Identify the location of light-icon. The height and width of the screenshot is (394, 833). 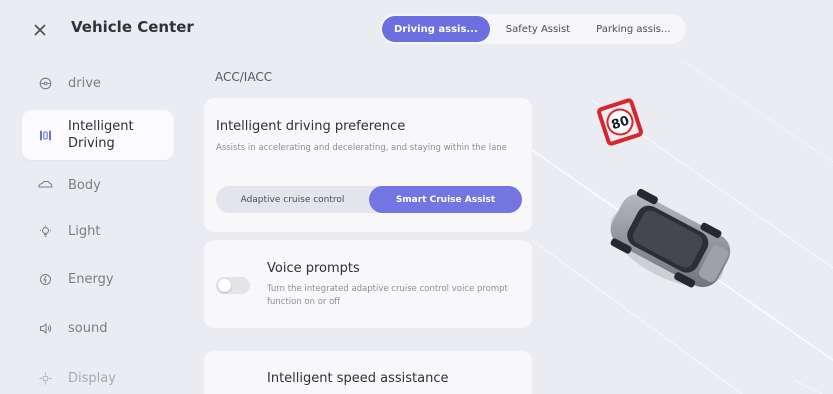
(45, 231).